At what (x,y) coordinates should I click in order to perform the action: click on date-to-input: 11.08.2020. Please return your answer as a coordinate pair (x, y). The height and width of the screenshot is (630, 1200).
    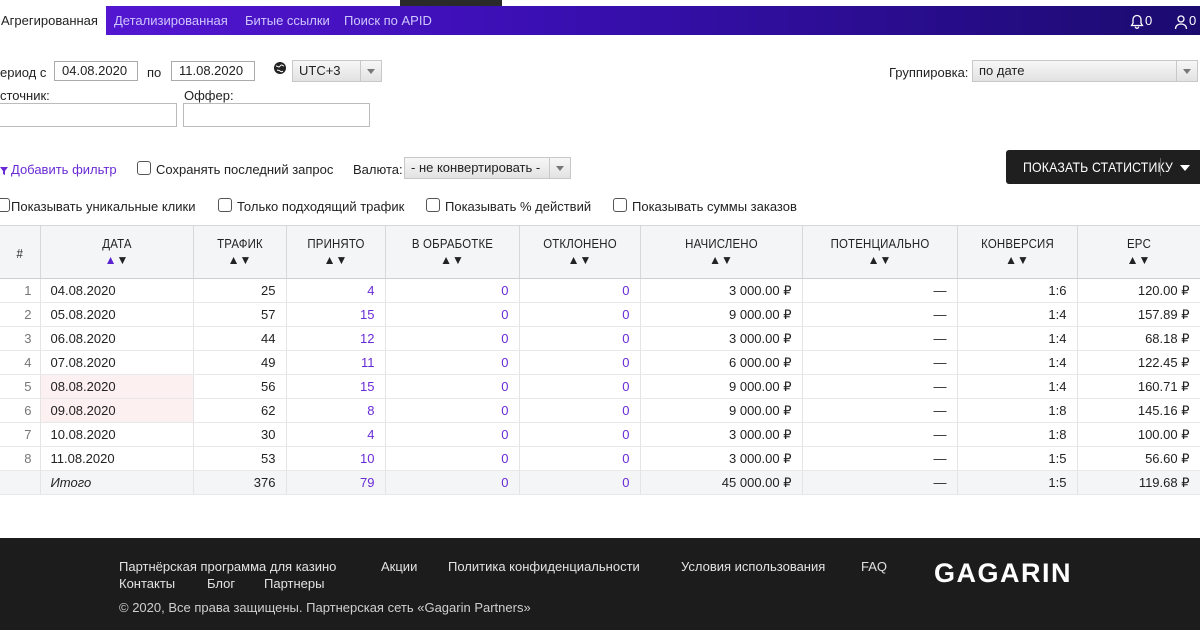
    Looking at the image, I should click on (213, 71).